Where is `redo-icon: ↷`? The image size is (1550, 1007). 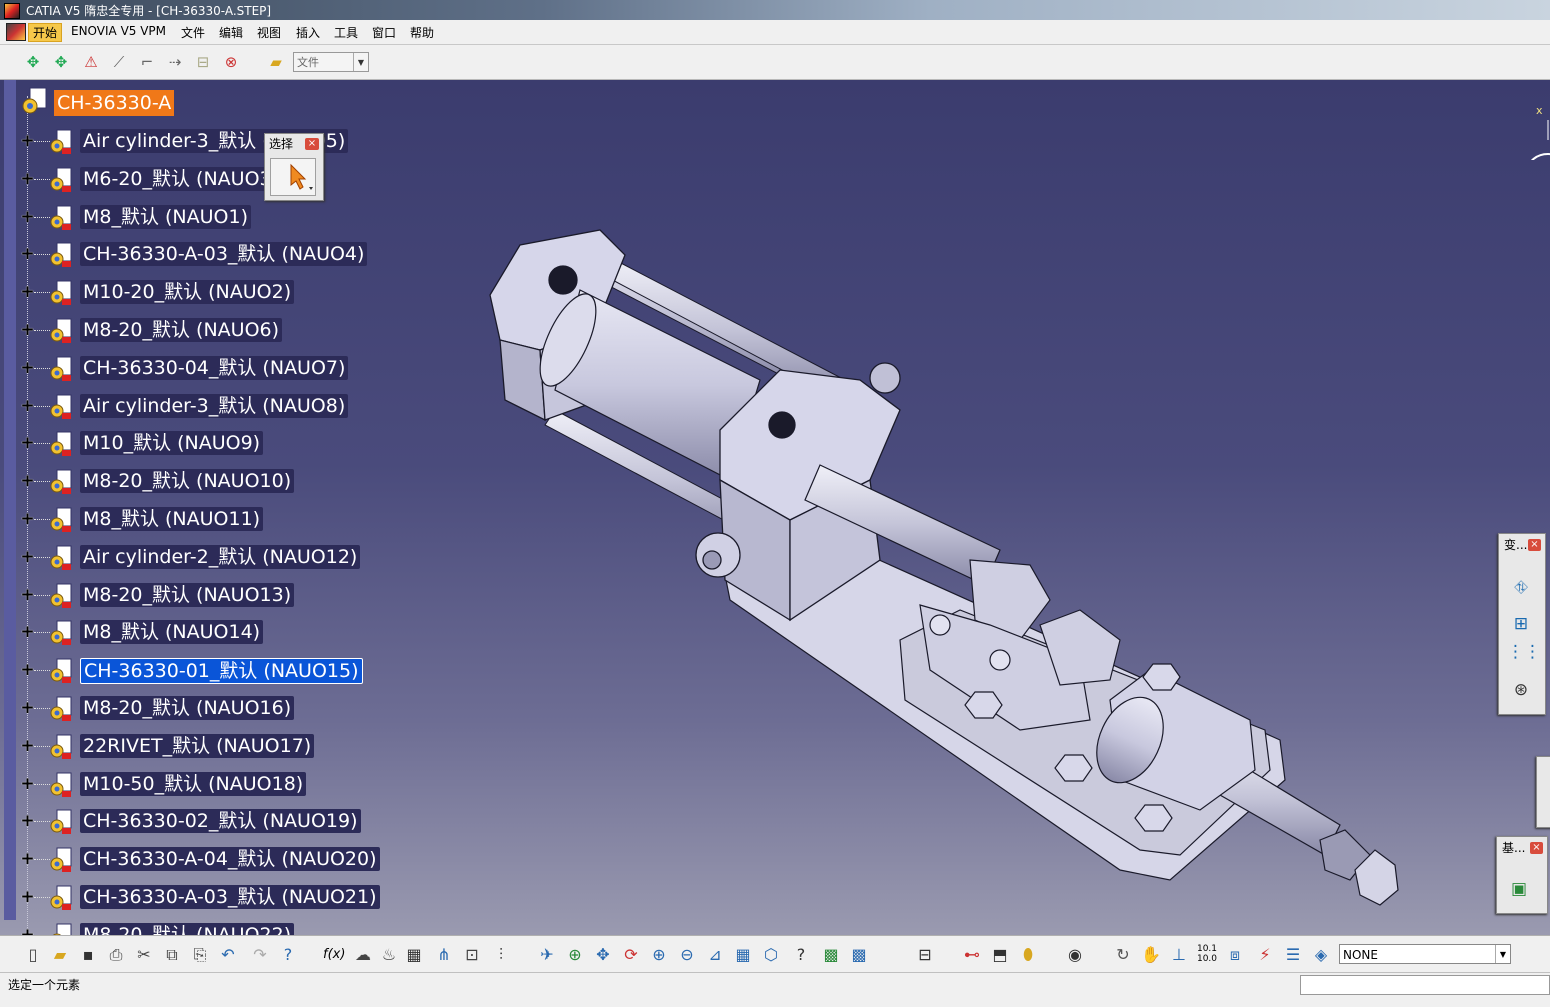 redo-icon: ↷ is located at coordinates (260, 955).